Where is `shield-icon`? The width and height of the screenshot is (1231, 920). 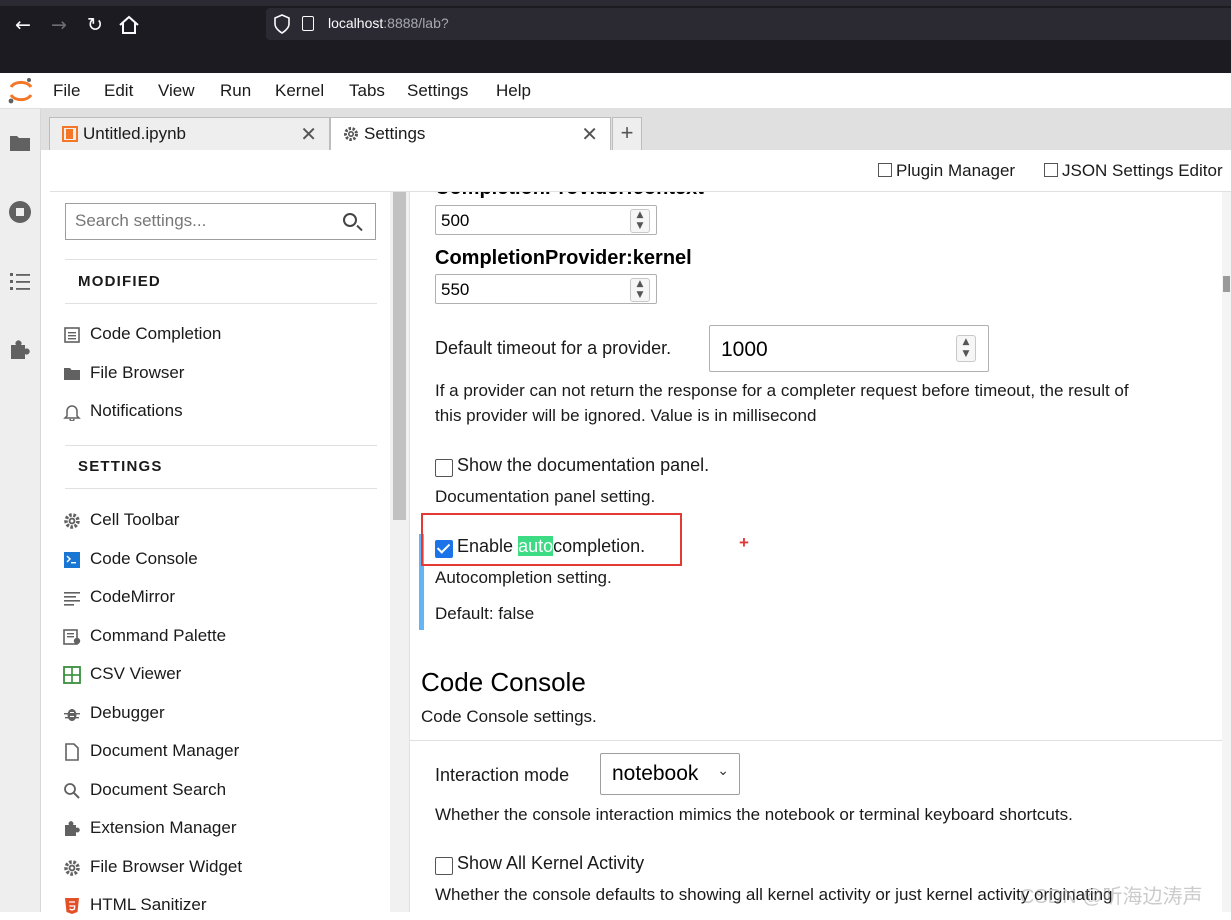 shield-icon is located at coordinates (282, 24).